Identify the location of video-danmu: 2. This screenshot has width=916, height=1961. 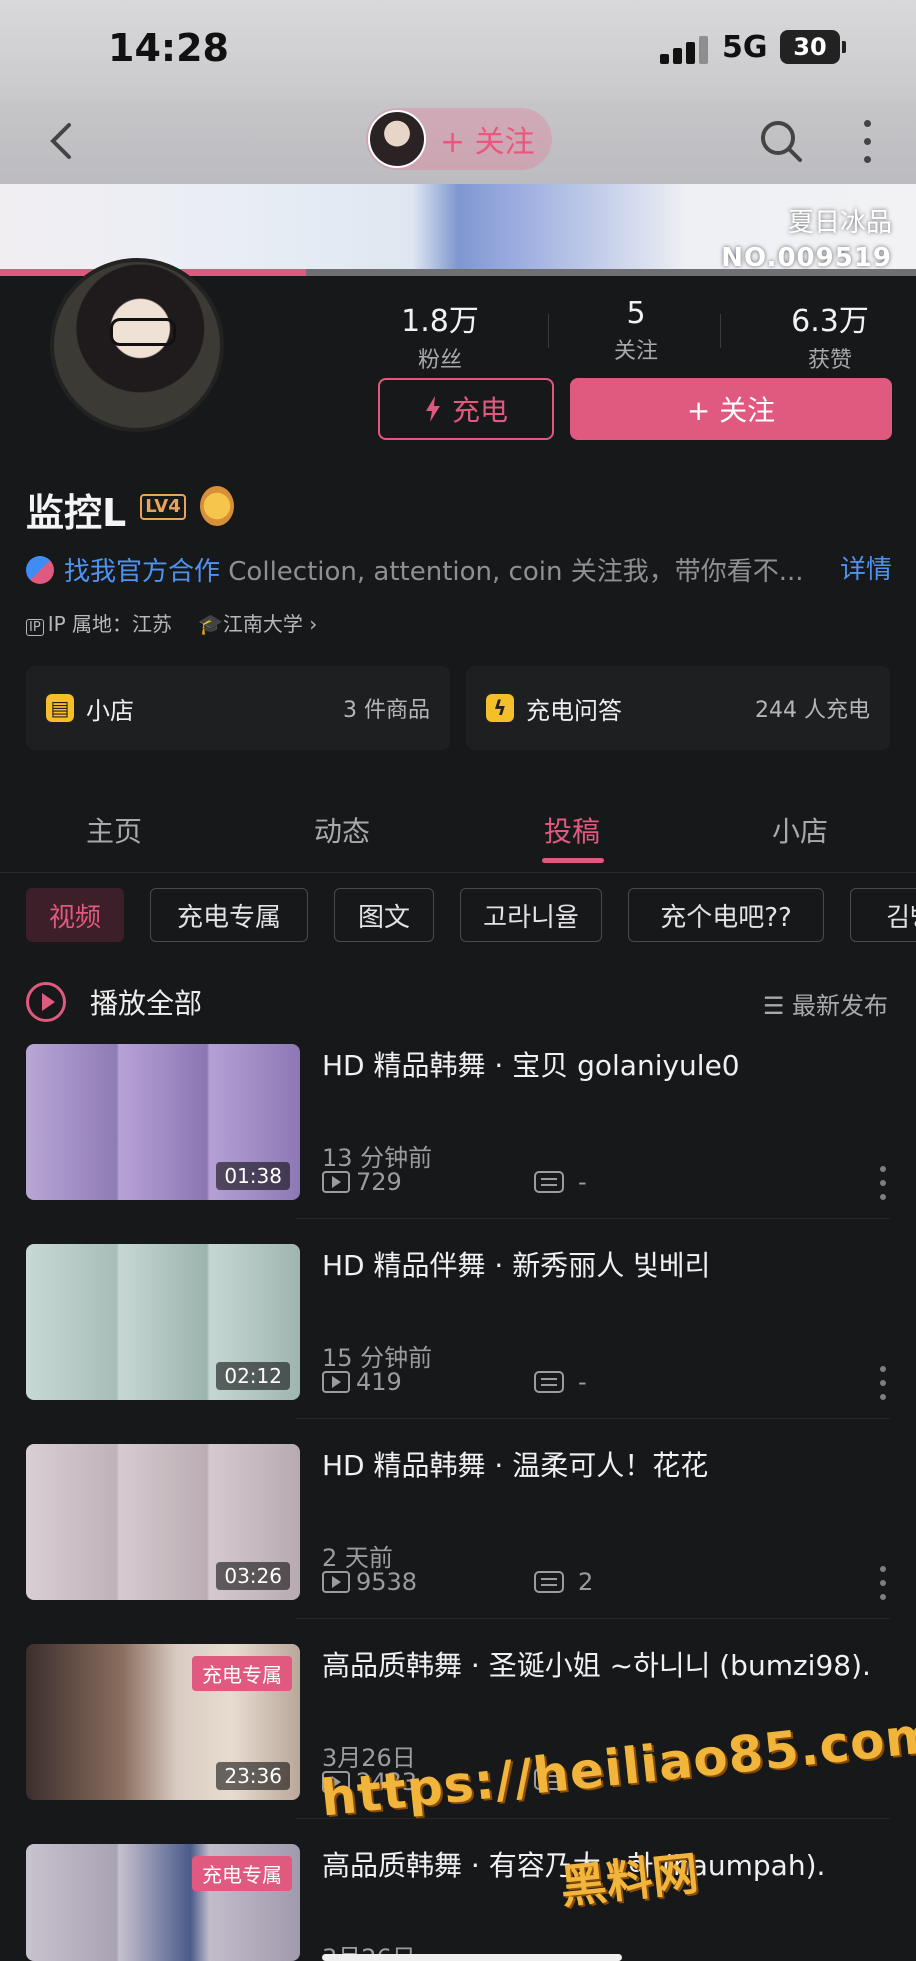
(563, 1582).